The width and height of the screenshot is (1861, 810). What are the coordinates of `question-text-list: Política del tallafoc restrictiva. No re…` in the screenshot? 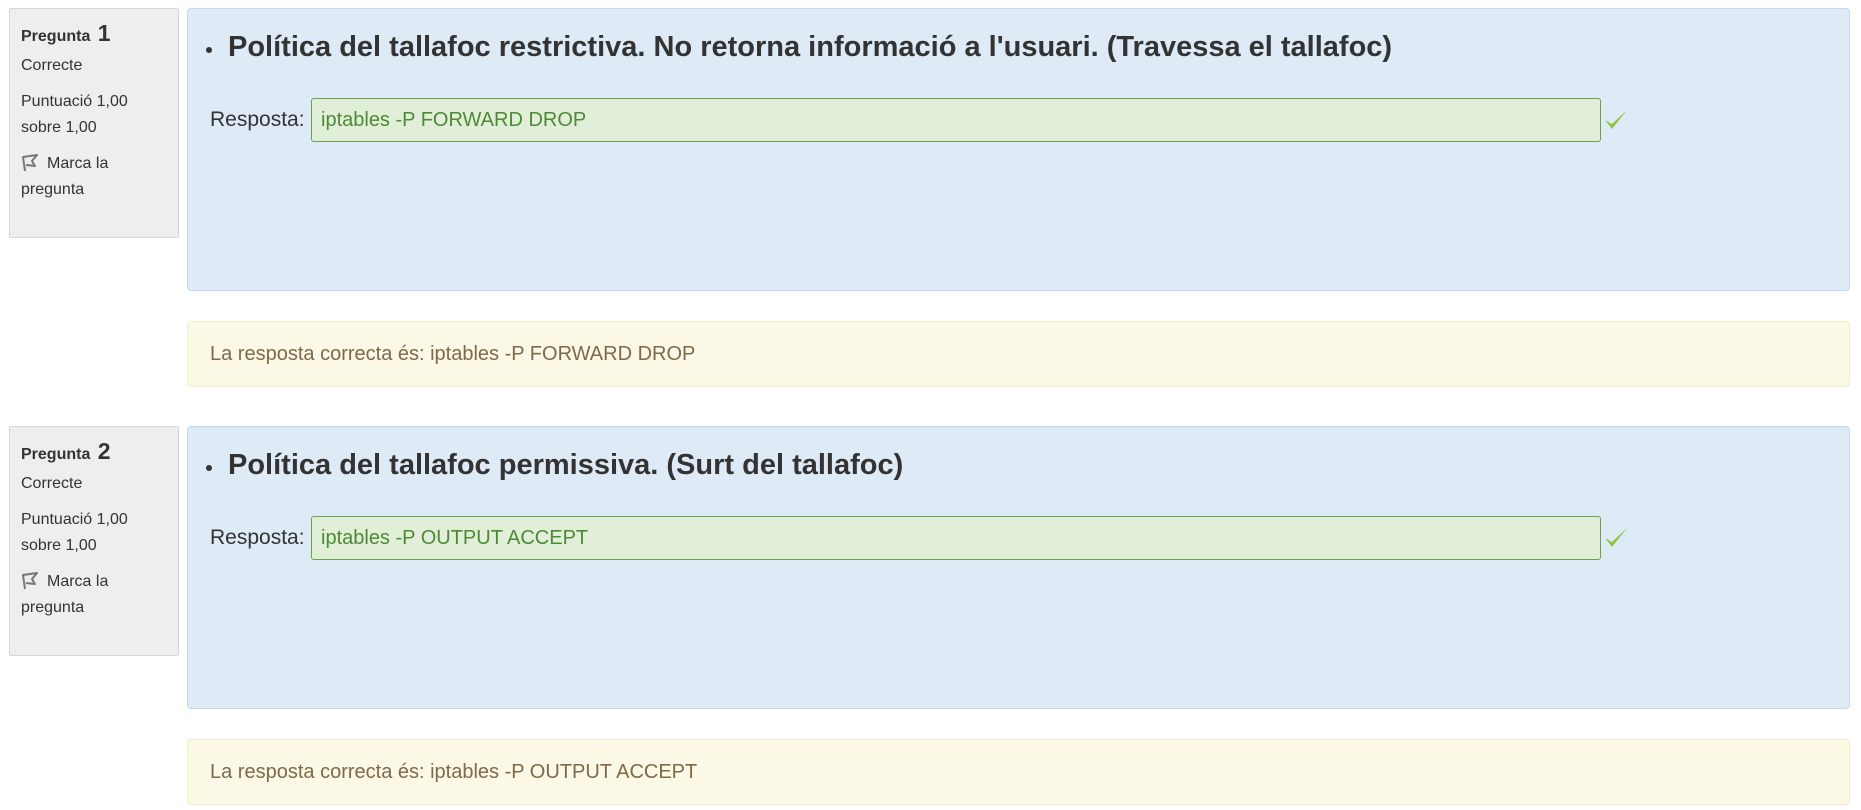 It's located at (799, 47).